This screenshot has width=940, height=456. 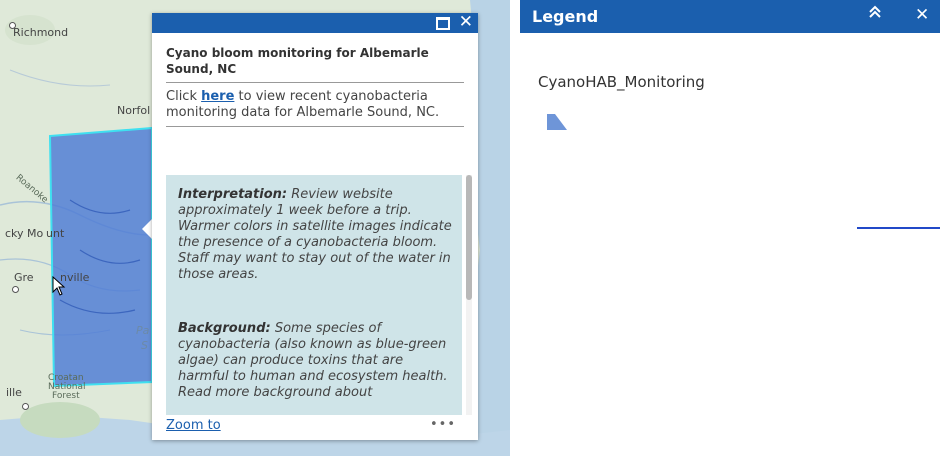 What do you see at coordinates (315, 22) in the screenshot?
I see `popup-header: ✕` at bounding box center [315, 22].